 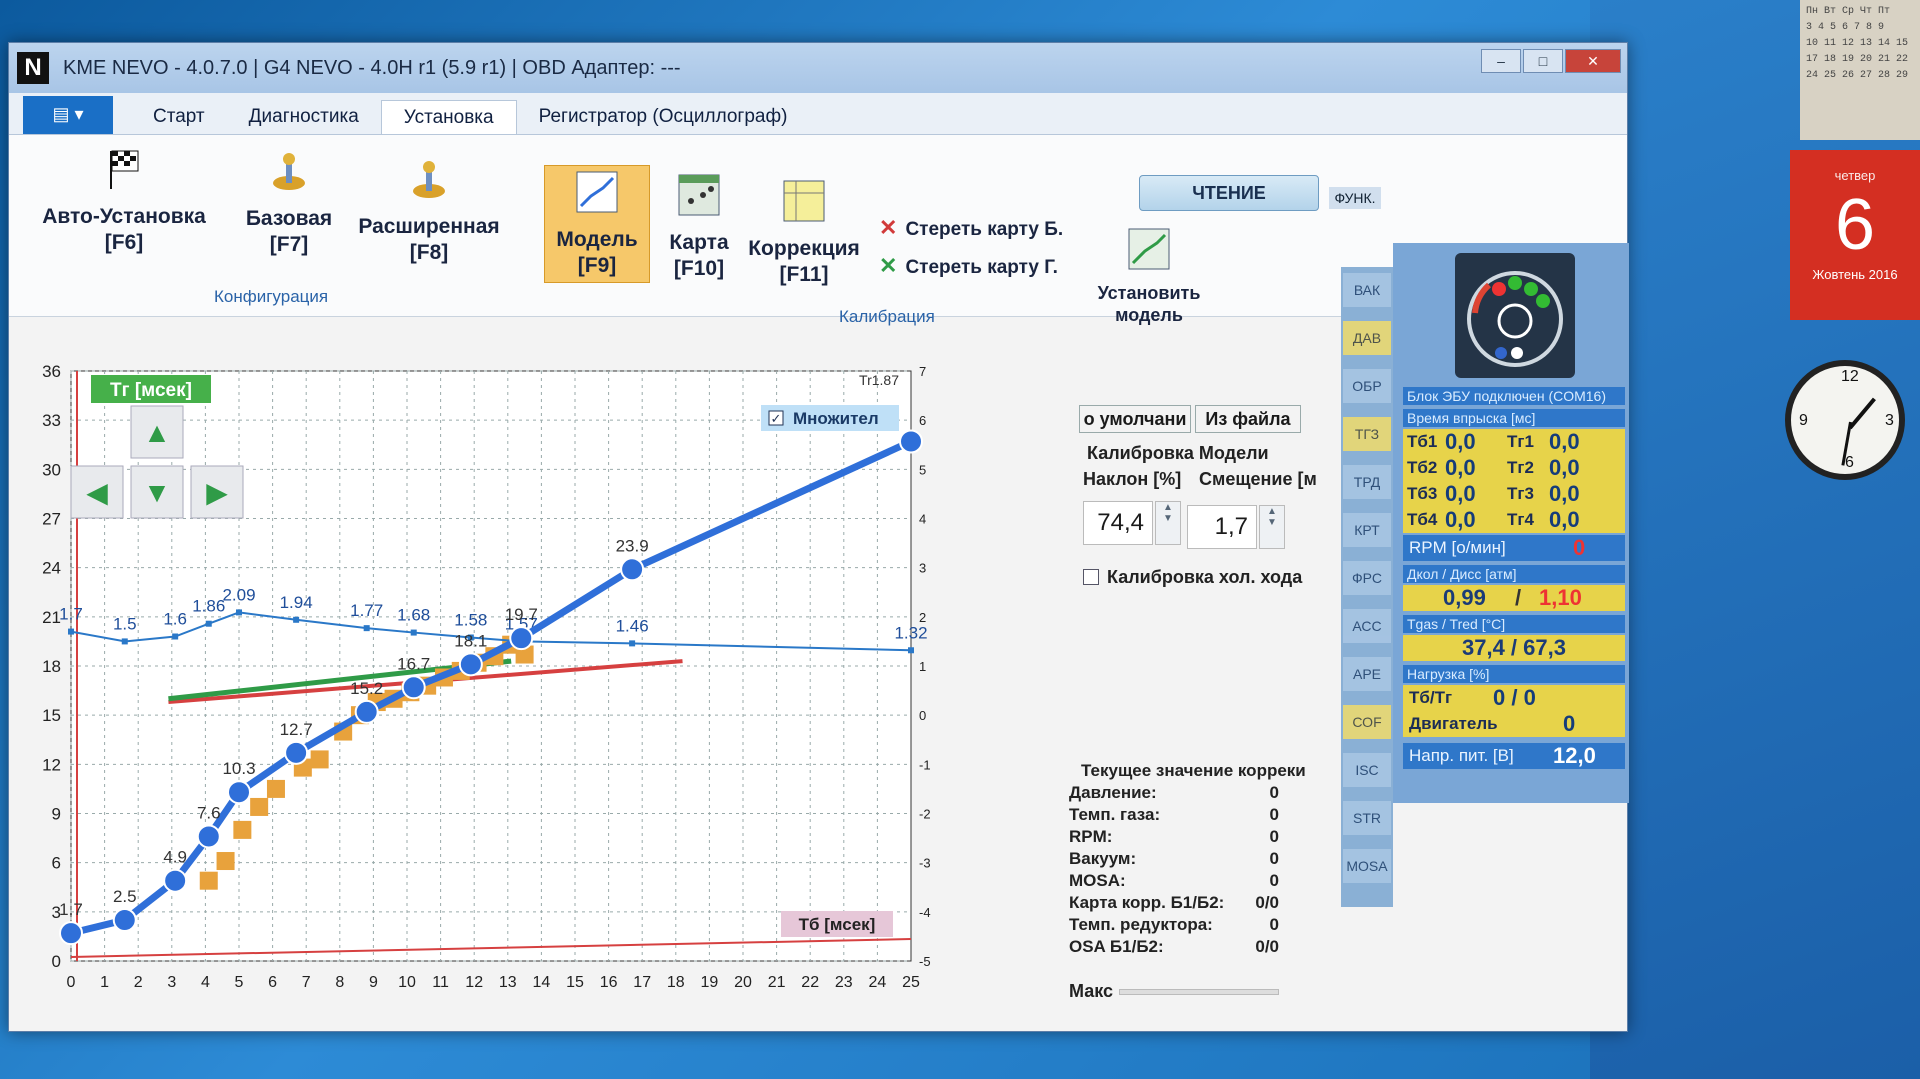 I want to click on y2-tick-label: 5, so click(x=922, y=469).